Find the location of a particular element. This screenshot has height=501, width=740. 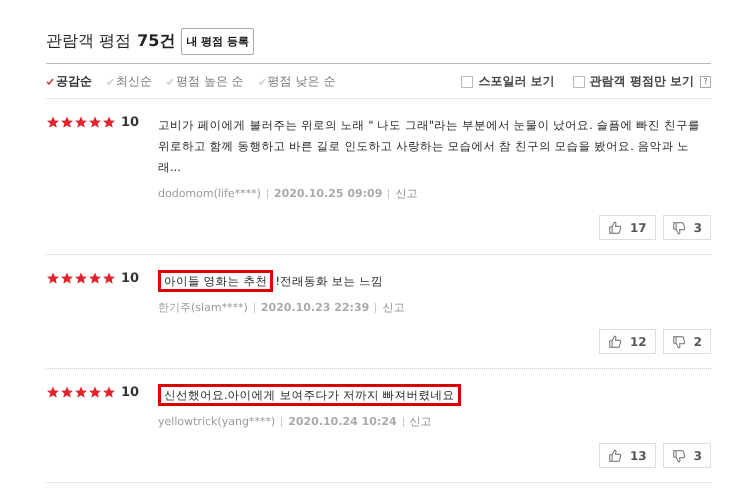

review-count: 75건 is located at coordinates (156, 41).